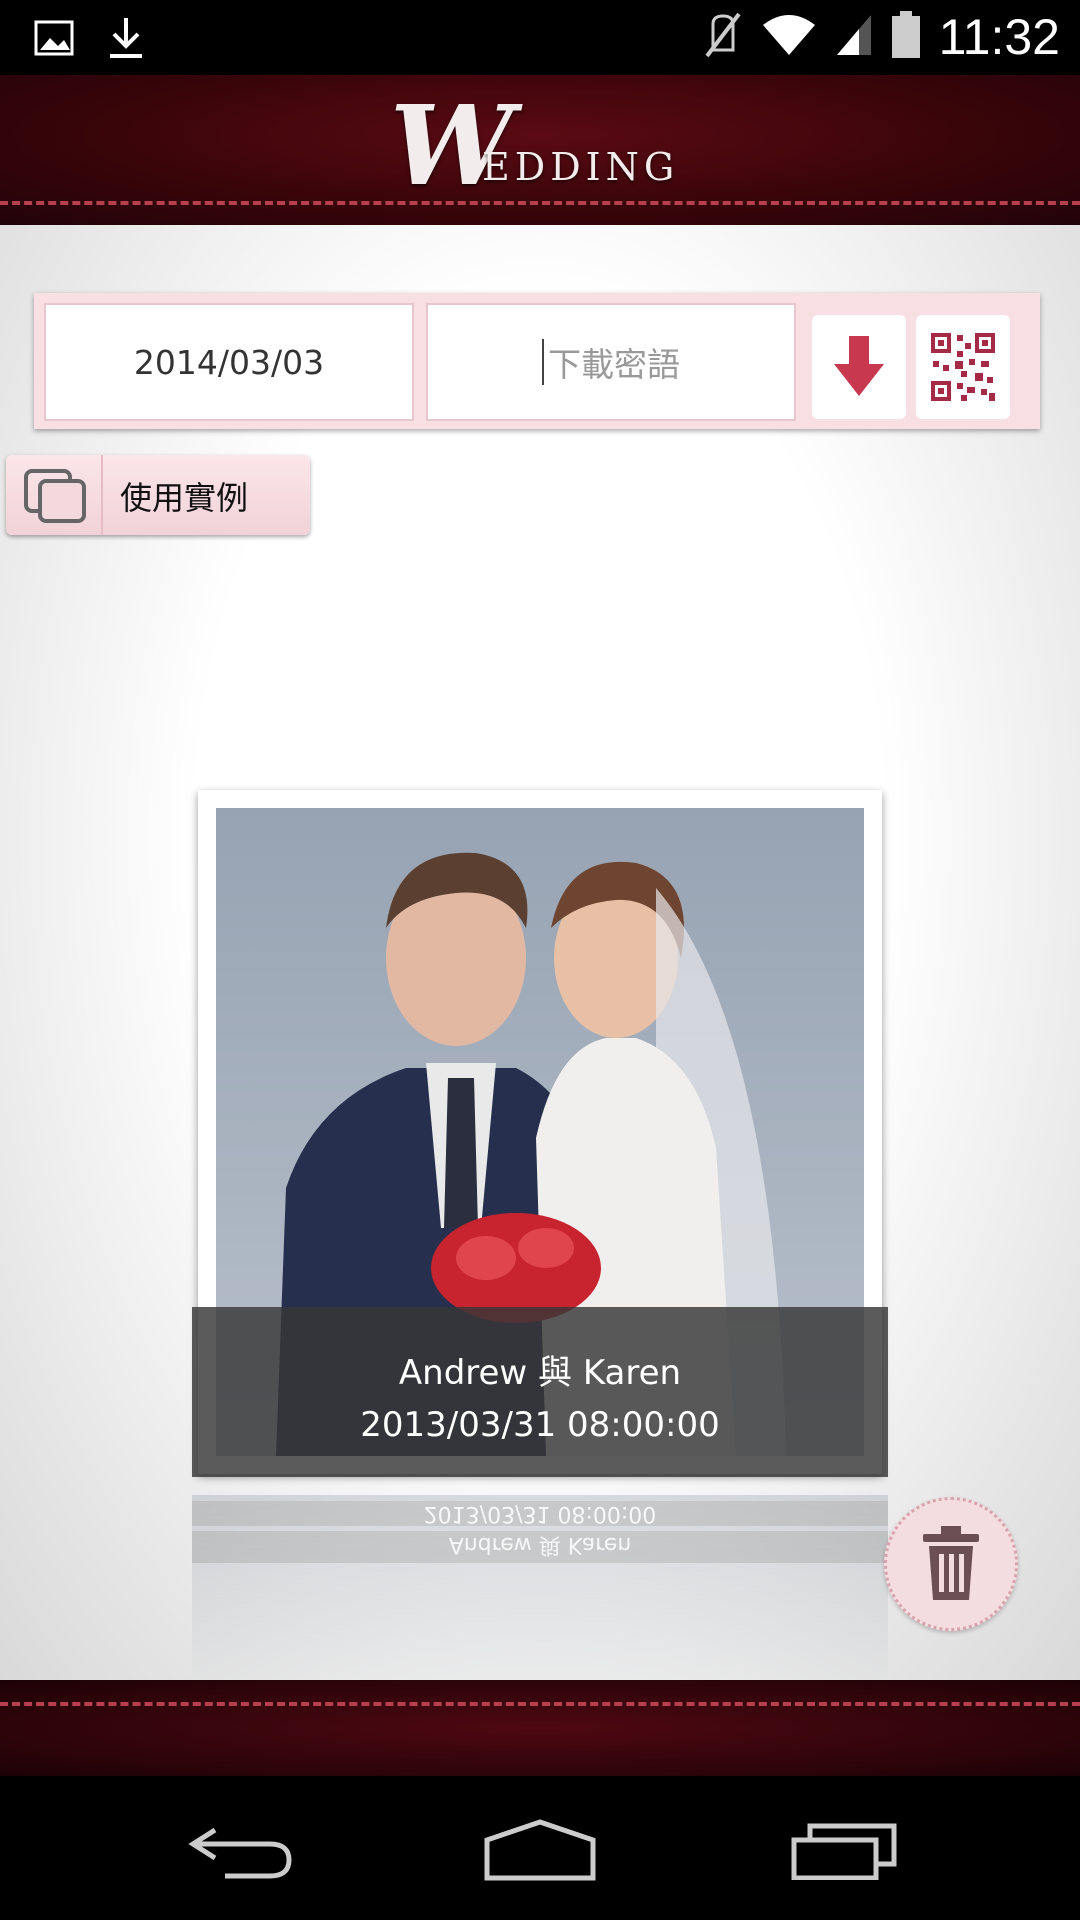 This screenshot has height=1920, width=1080. I want to click on qr-scan-button, so click(963, 367).